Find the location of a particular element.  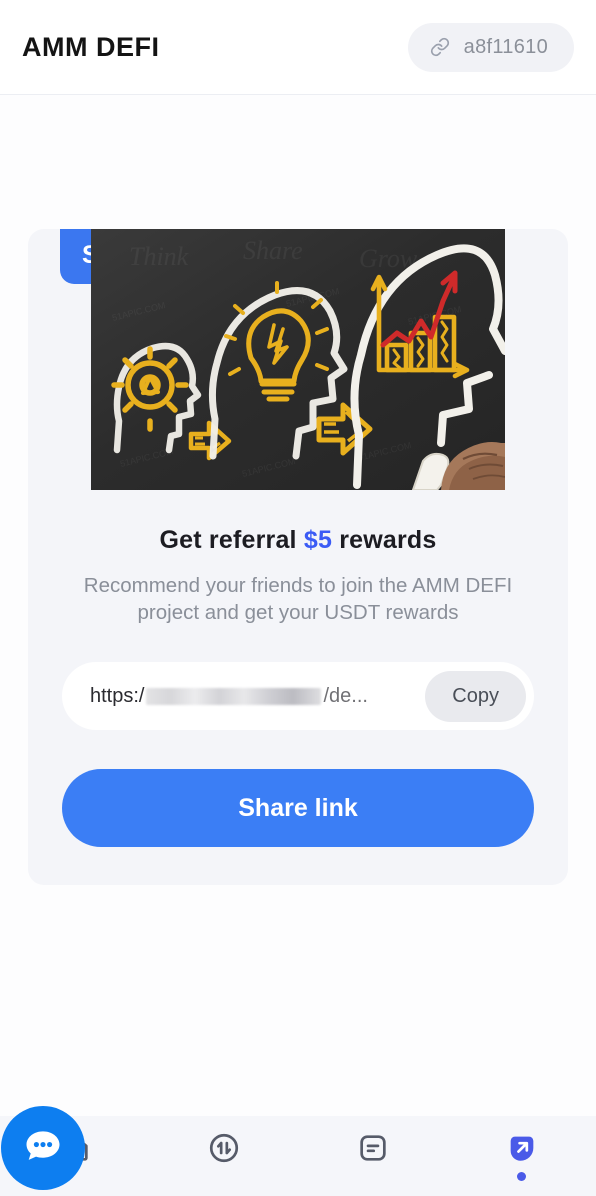

document-icon is located at coordinates (373, 1148).